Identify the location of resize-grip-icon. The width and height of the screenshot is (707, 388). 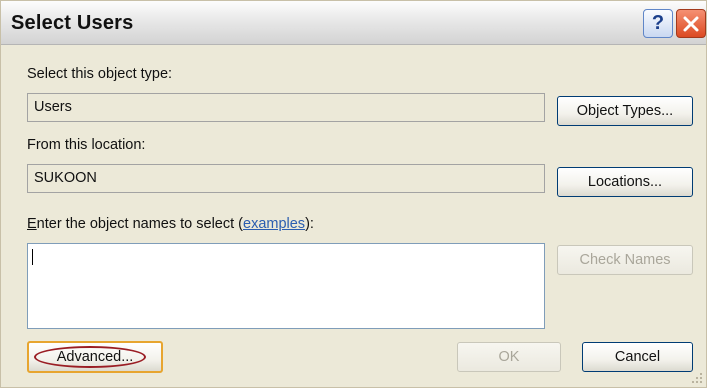
(697, 378).